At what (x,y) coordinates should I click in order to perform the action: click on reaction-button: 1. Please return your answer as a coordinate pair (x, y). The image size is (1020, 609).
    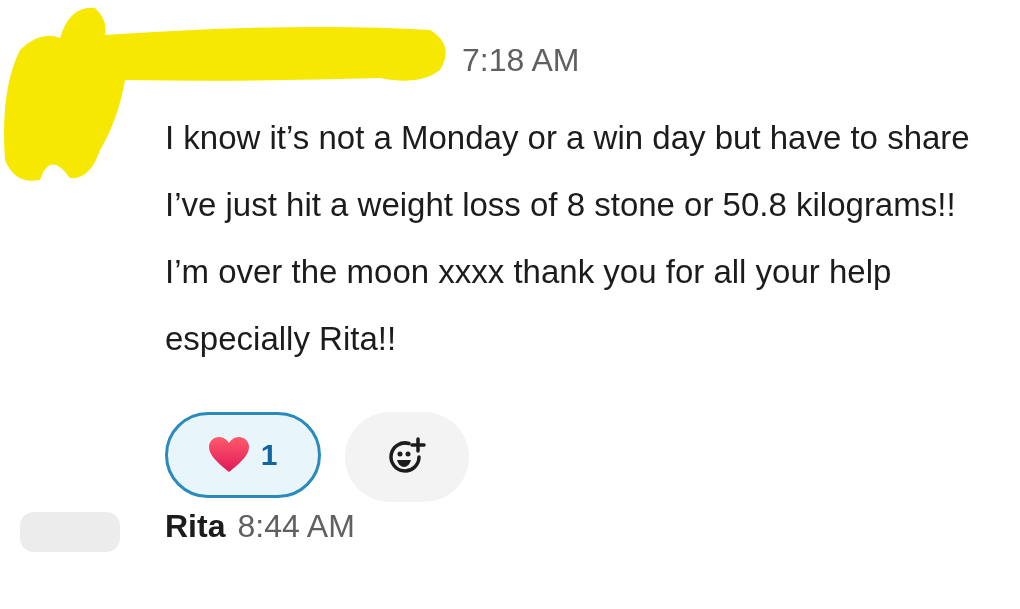
    Looking at the image, I should click on (243, 455).